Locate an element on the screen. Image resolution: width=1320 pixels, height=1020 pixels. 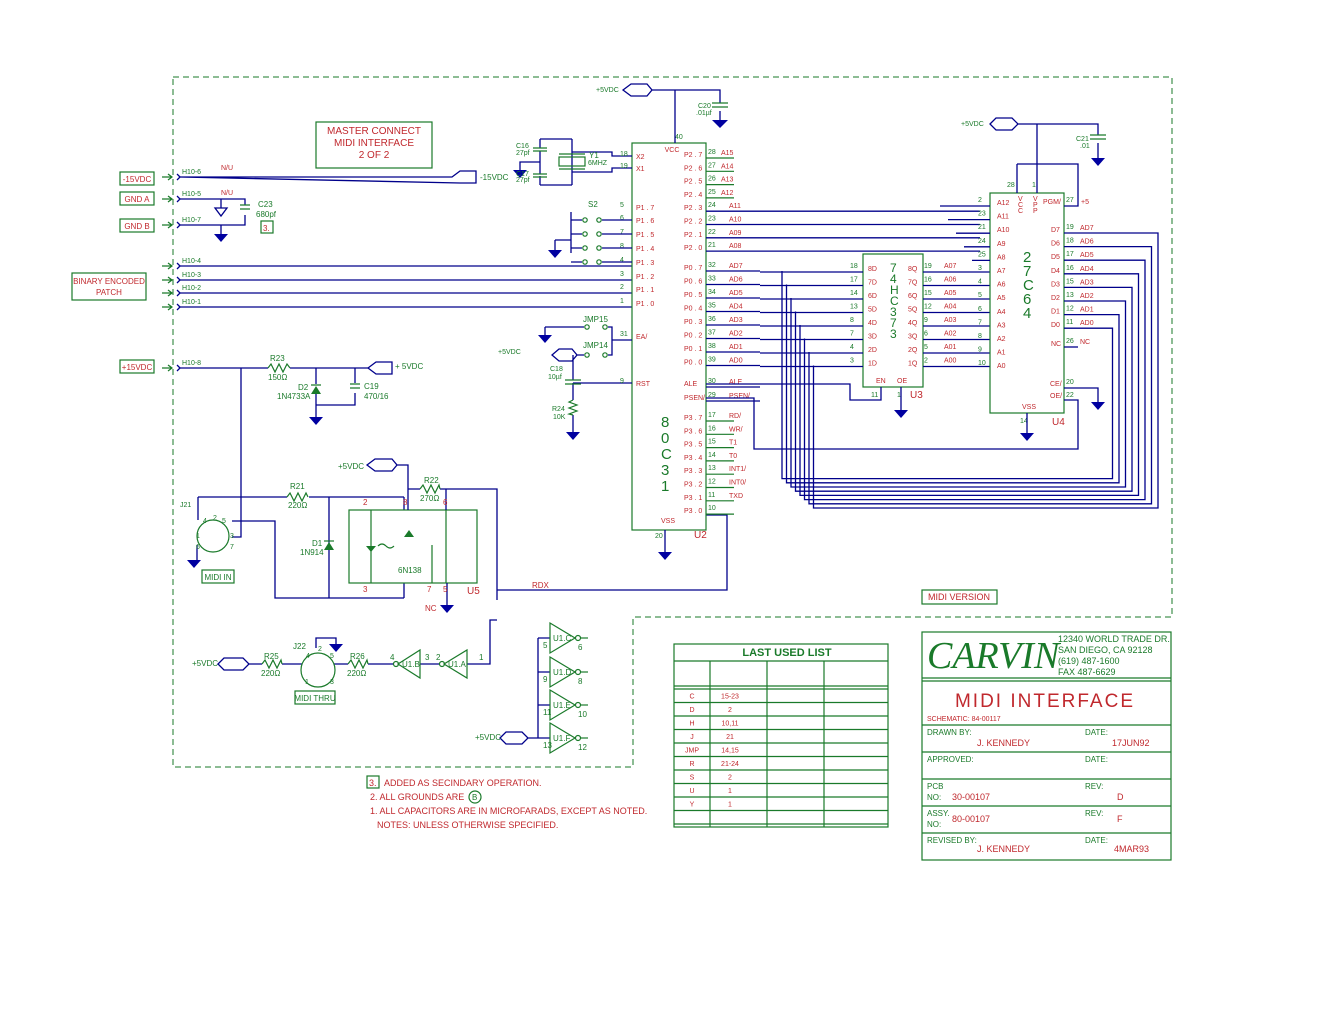
u3-pin-number: 4 is located at coordinates (852, 347).